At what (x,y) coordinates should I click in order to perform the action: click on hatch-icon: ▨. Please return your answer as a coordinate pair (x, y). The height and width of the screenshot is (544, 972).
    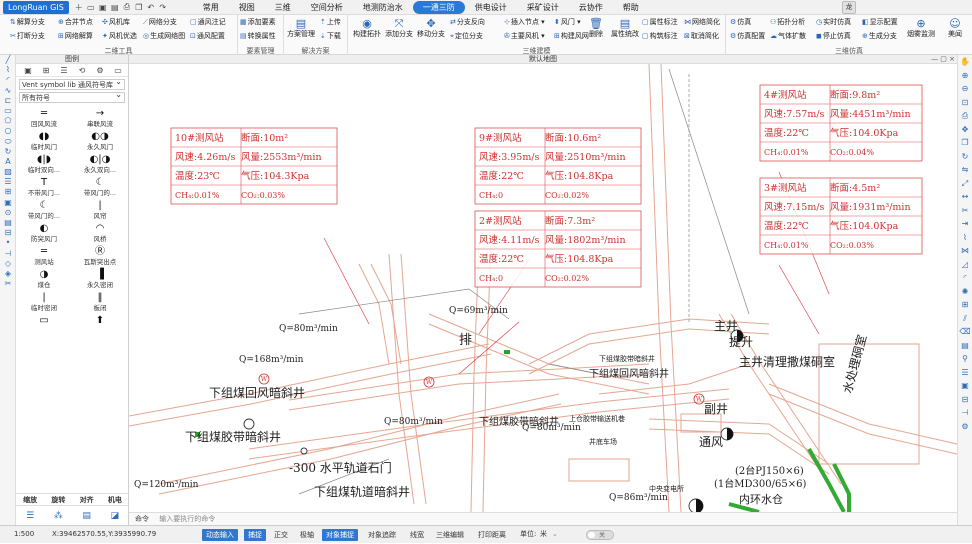
    Looking at the image, I should click on (8, 172).